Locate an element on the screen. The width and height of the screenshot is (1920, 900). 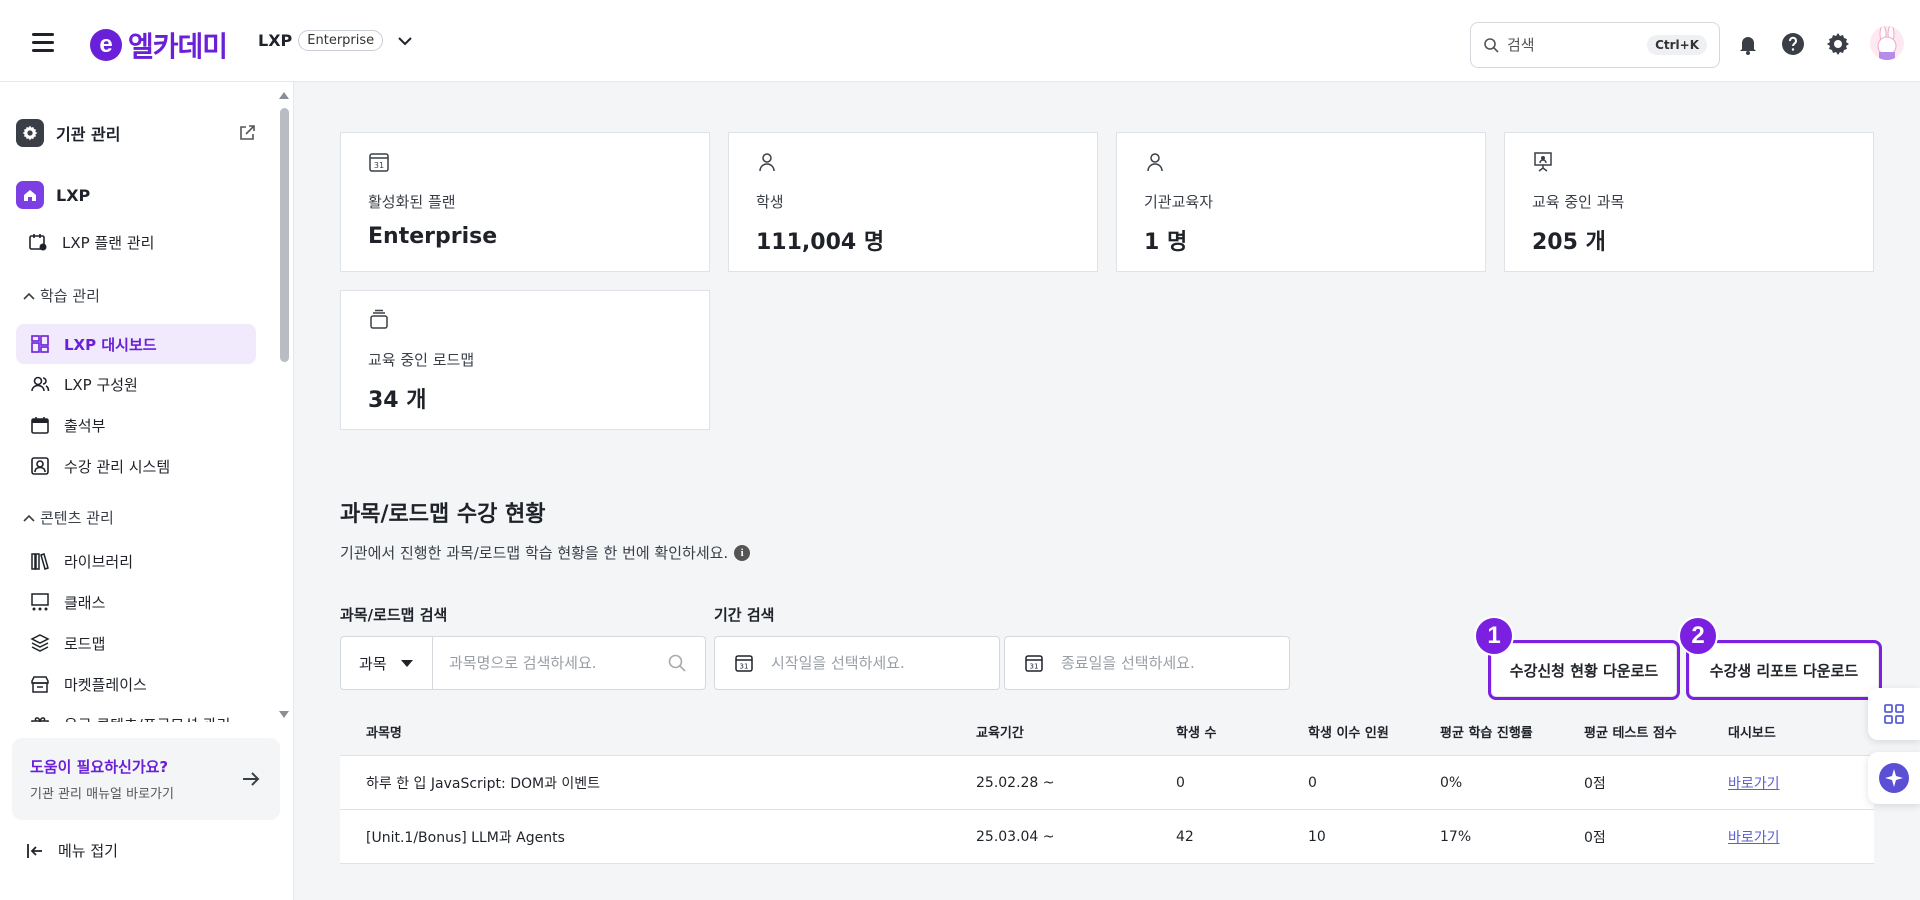
avatar is located at coordinates (1887, 43).